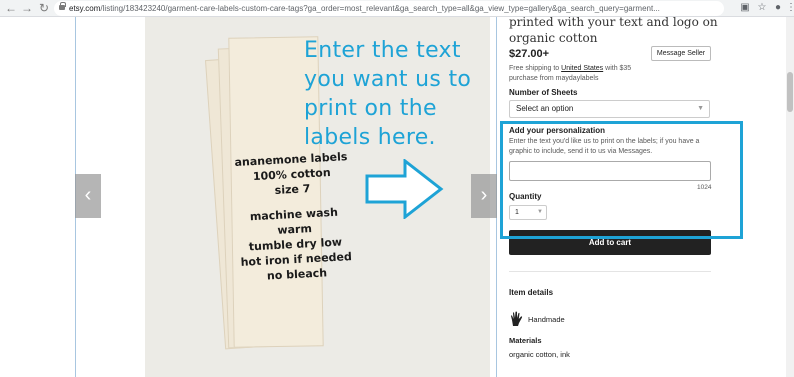  What do you see at coordinates (531, 292) in the screenshot?
I see `item-details-heading: Item details` at bounding box center [531, 292].